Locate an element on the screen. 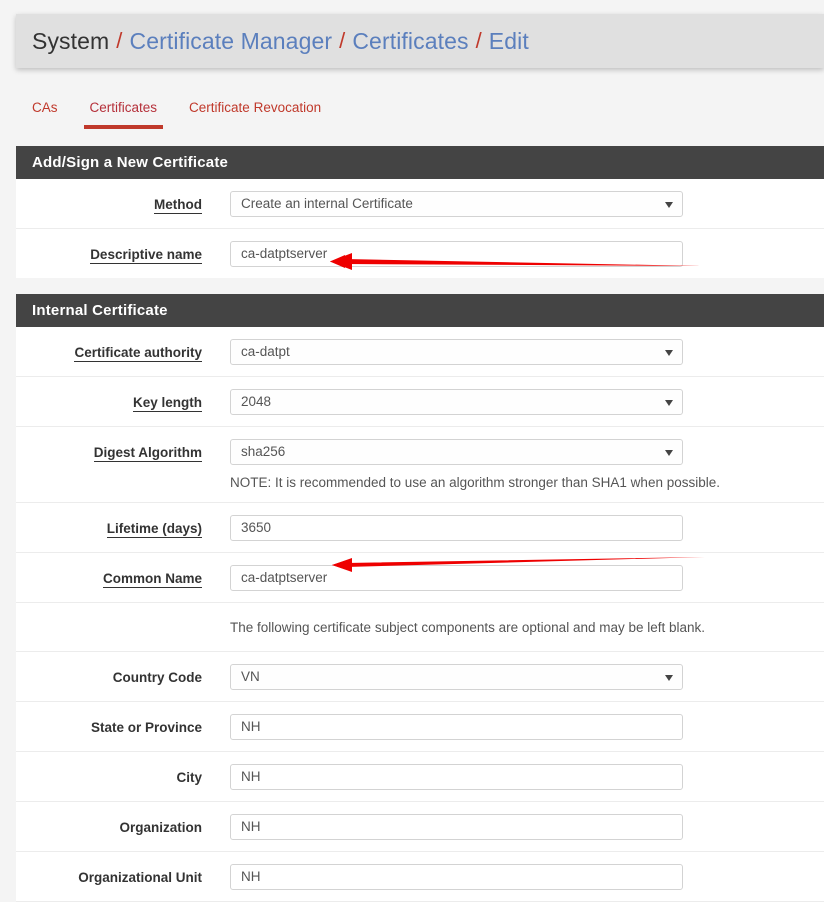  tab-certificate-revocation: Certificate Revocation is located at coordinates (255, 110).